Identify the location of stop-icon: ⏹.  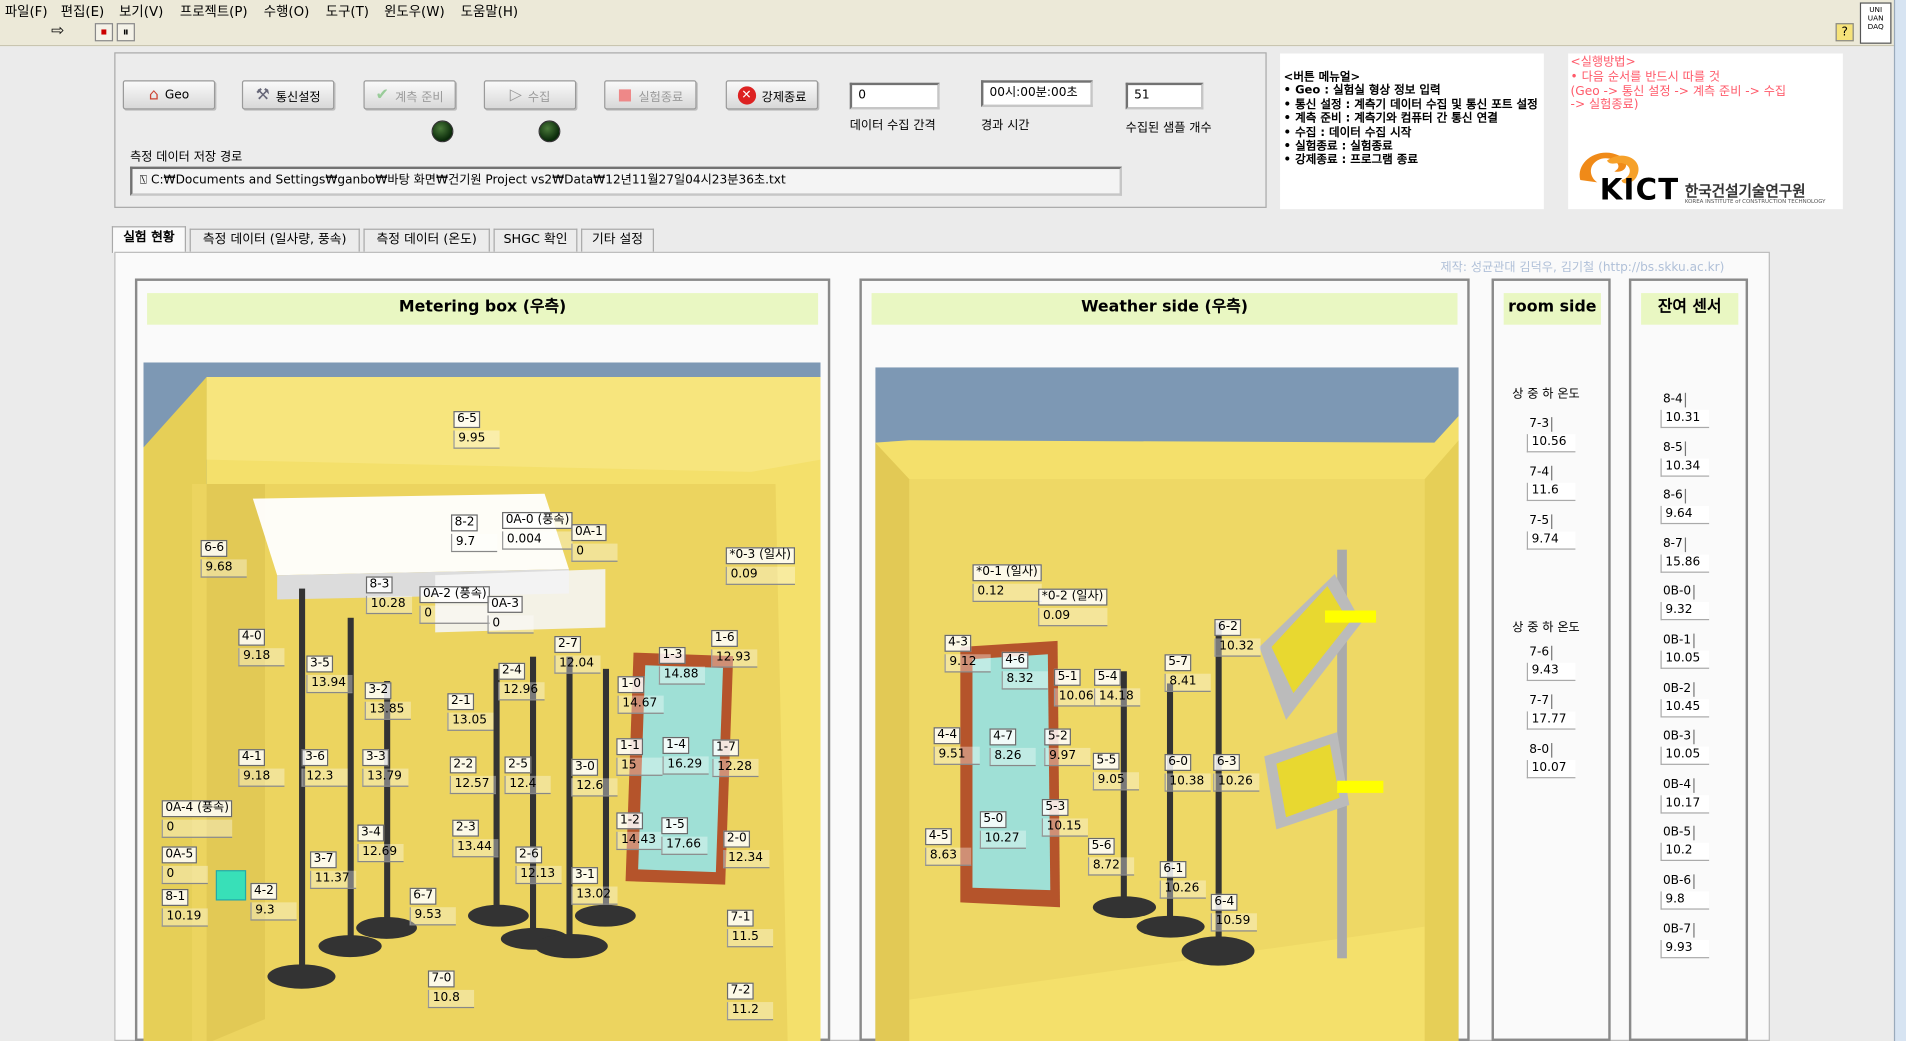
(104, 32).